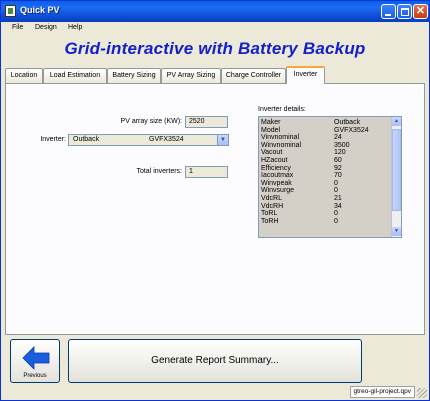  I want to click on tab-inverter: Inverter, so click(305, 75).